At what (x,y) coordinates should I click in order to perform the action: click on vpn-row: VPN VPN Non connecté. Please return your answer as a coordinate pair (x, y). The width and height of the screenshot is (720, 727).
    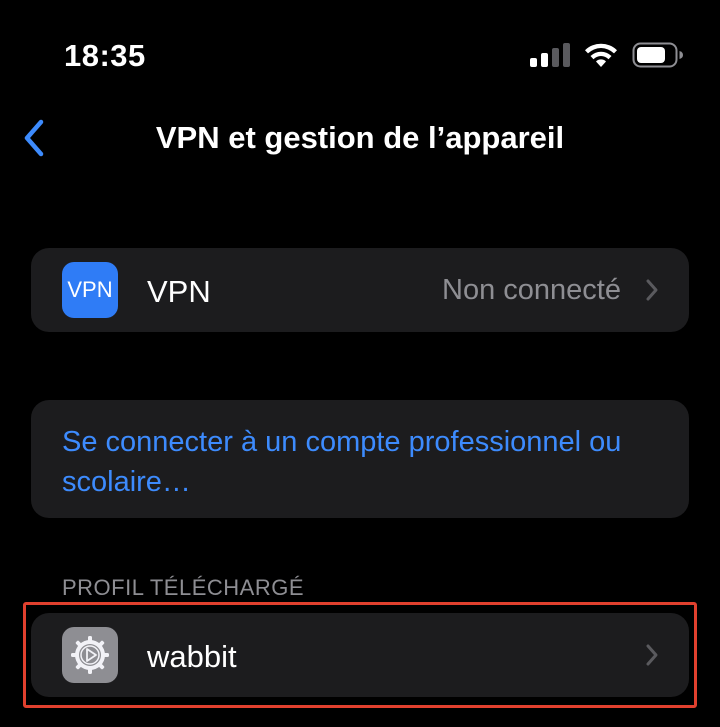
    Looking at the image, I should click on (360, 290).